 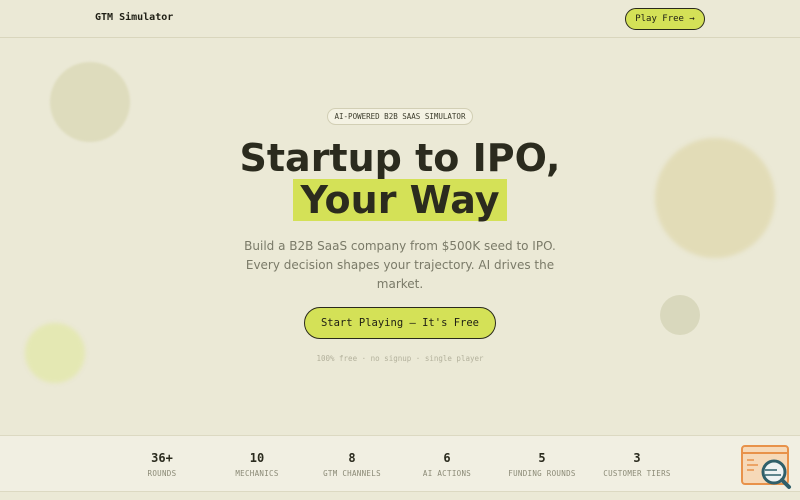 I want to click on stat-ai-actions: 6 AI ACTIONS, so click(x=447, y=464).